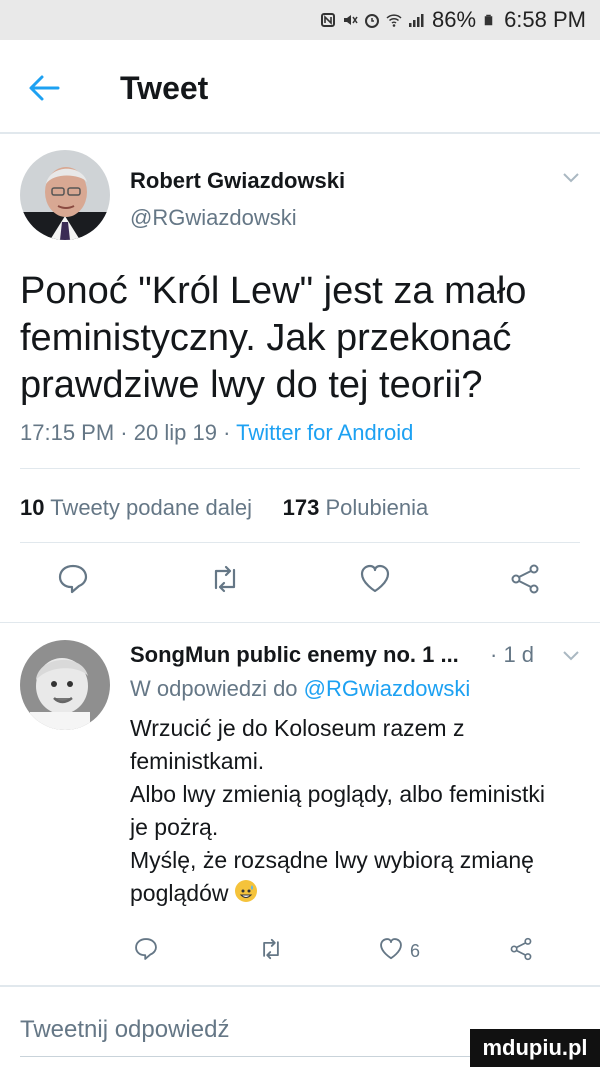  I want to click on mention-link: @RGwiazdowski, so click(387, 688).